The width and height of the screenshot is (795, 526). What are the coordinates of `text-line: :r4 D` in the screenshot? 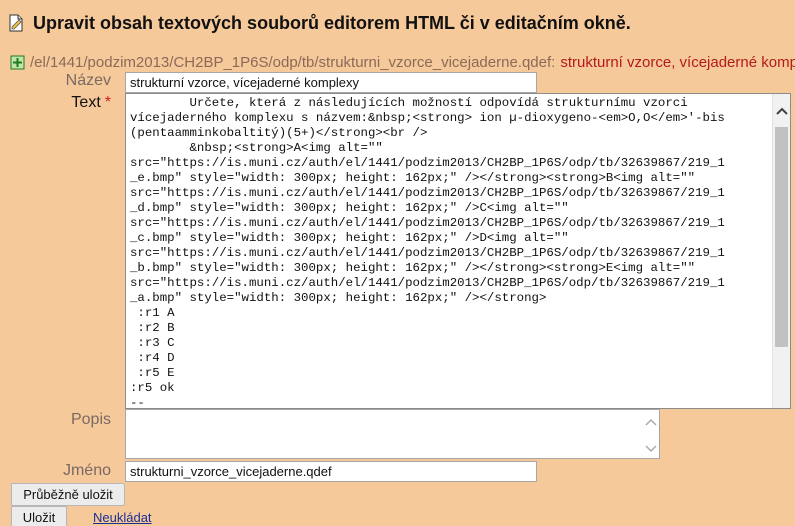 It's located at (152, 358).